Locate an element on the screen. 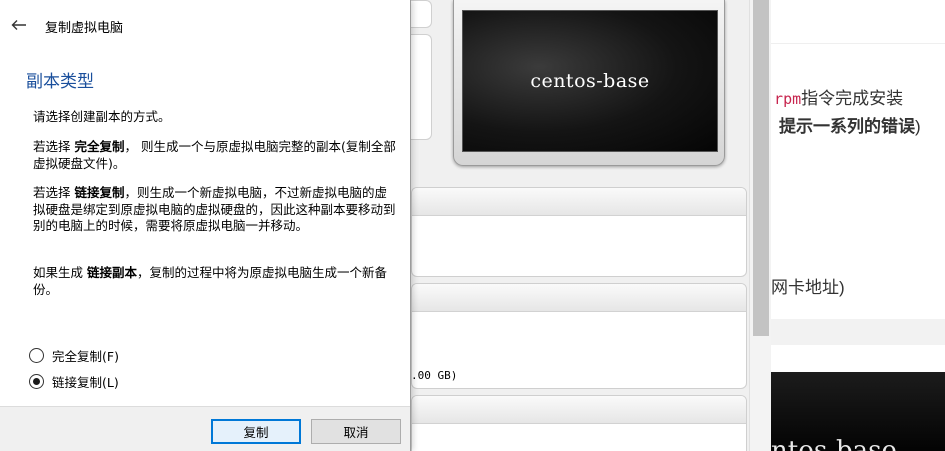  full-clone-radio: 完全复制(F) is located at coordinates (74, 355).